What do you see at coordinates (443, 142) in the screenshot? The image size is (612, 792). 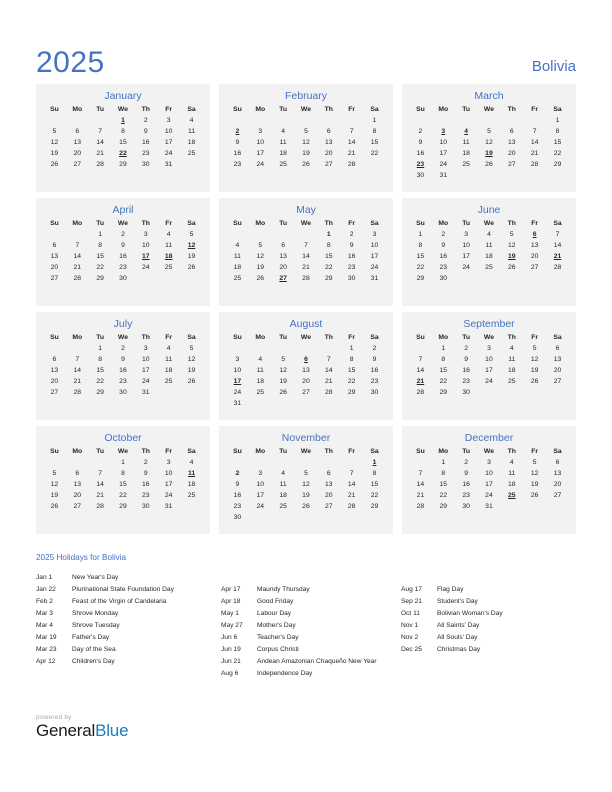 I see `day-cell: 10` at bounding box center [443, 142].